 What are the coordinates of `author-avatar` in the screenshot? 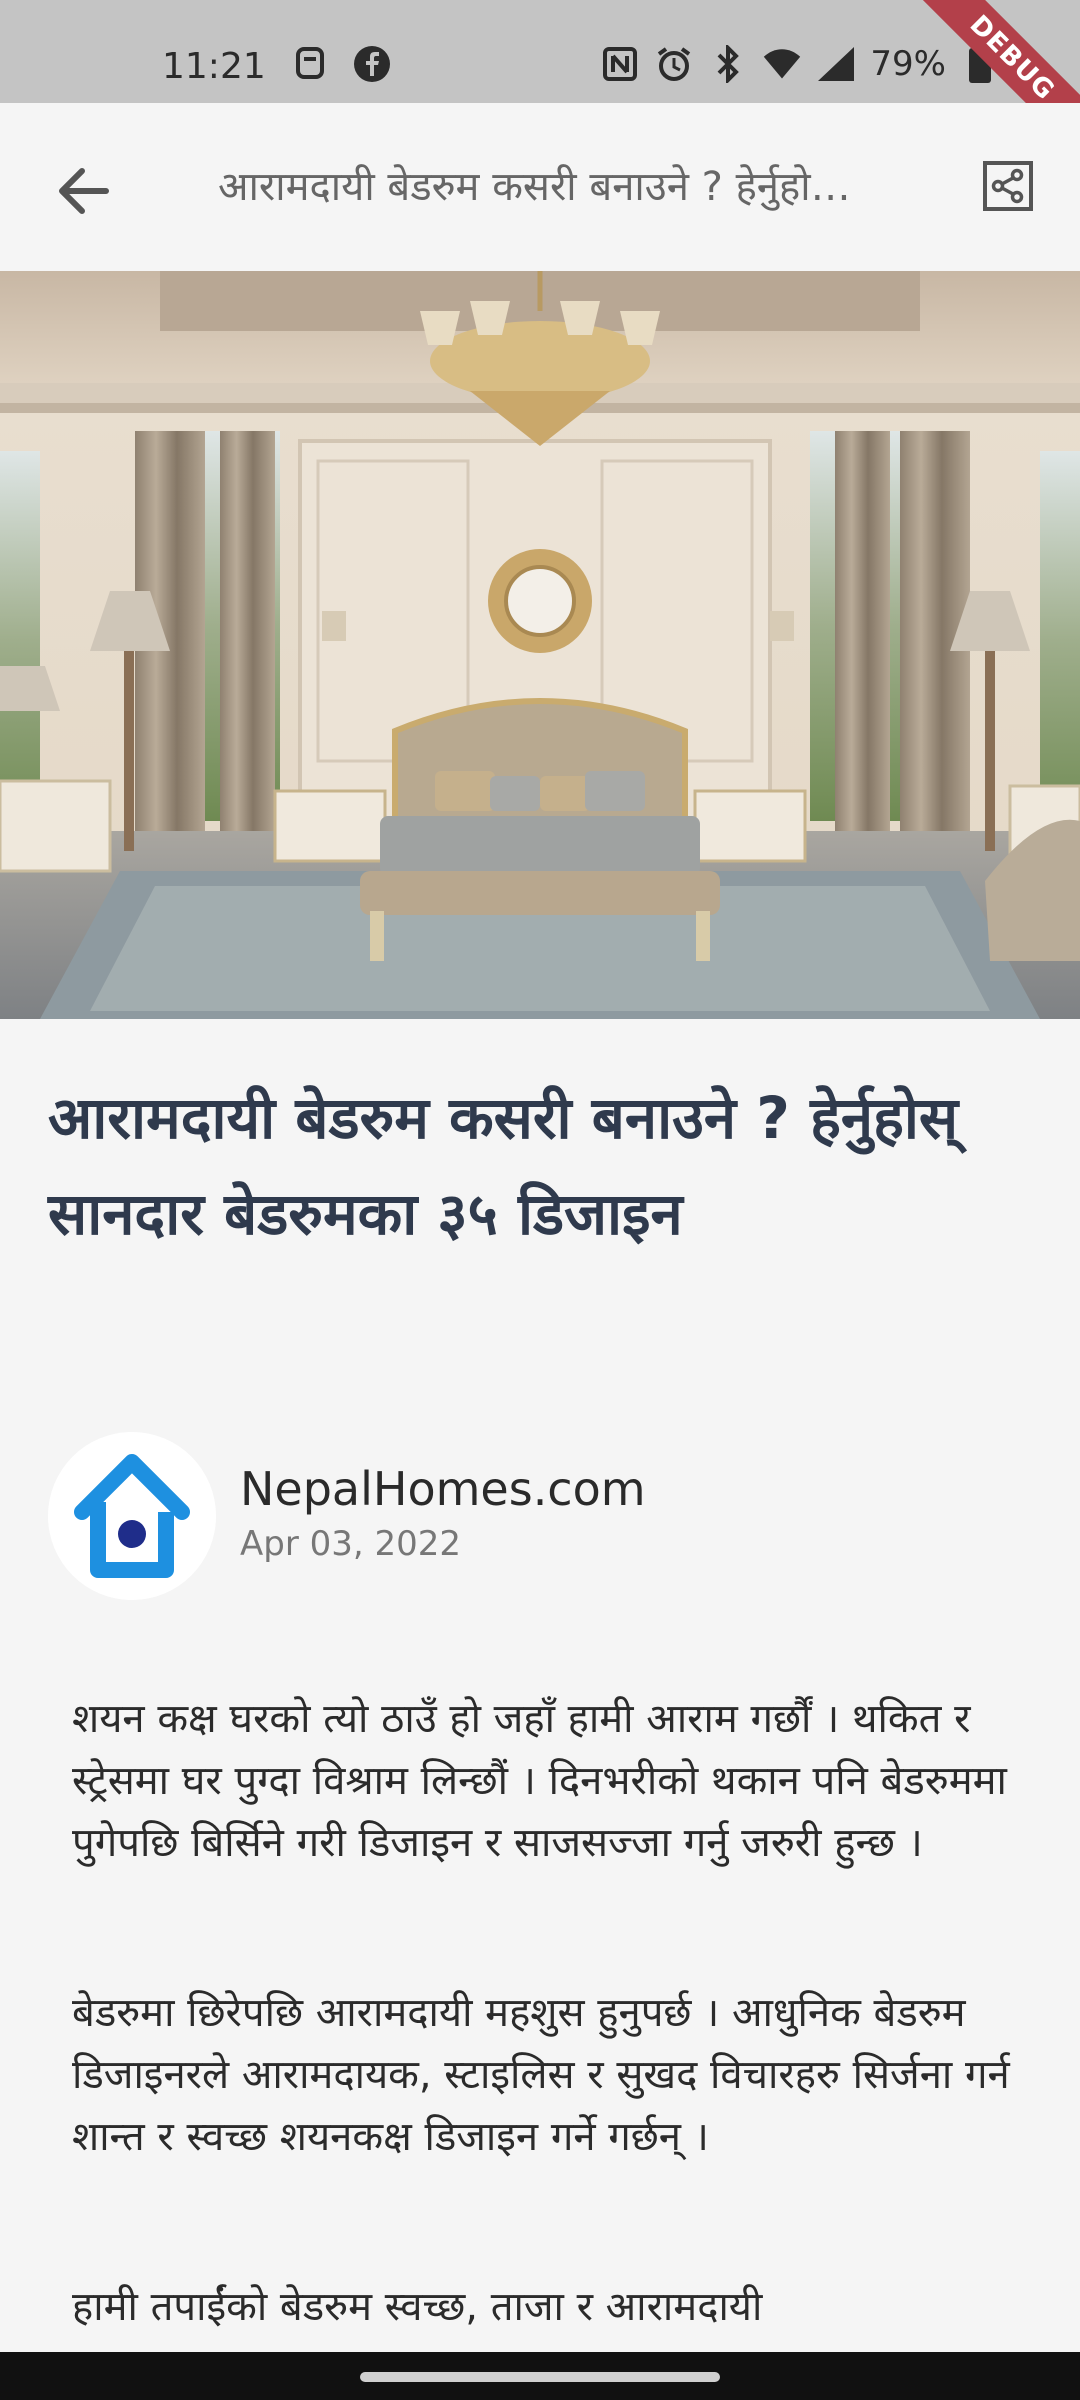 It's located at (132, 1516).